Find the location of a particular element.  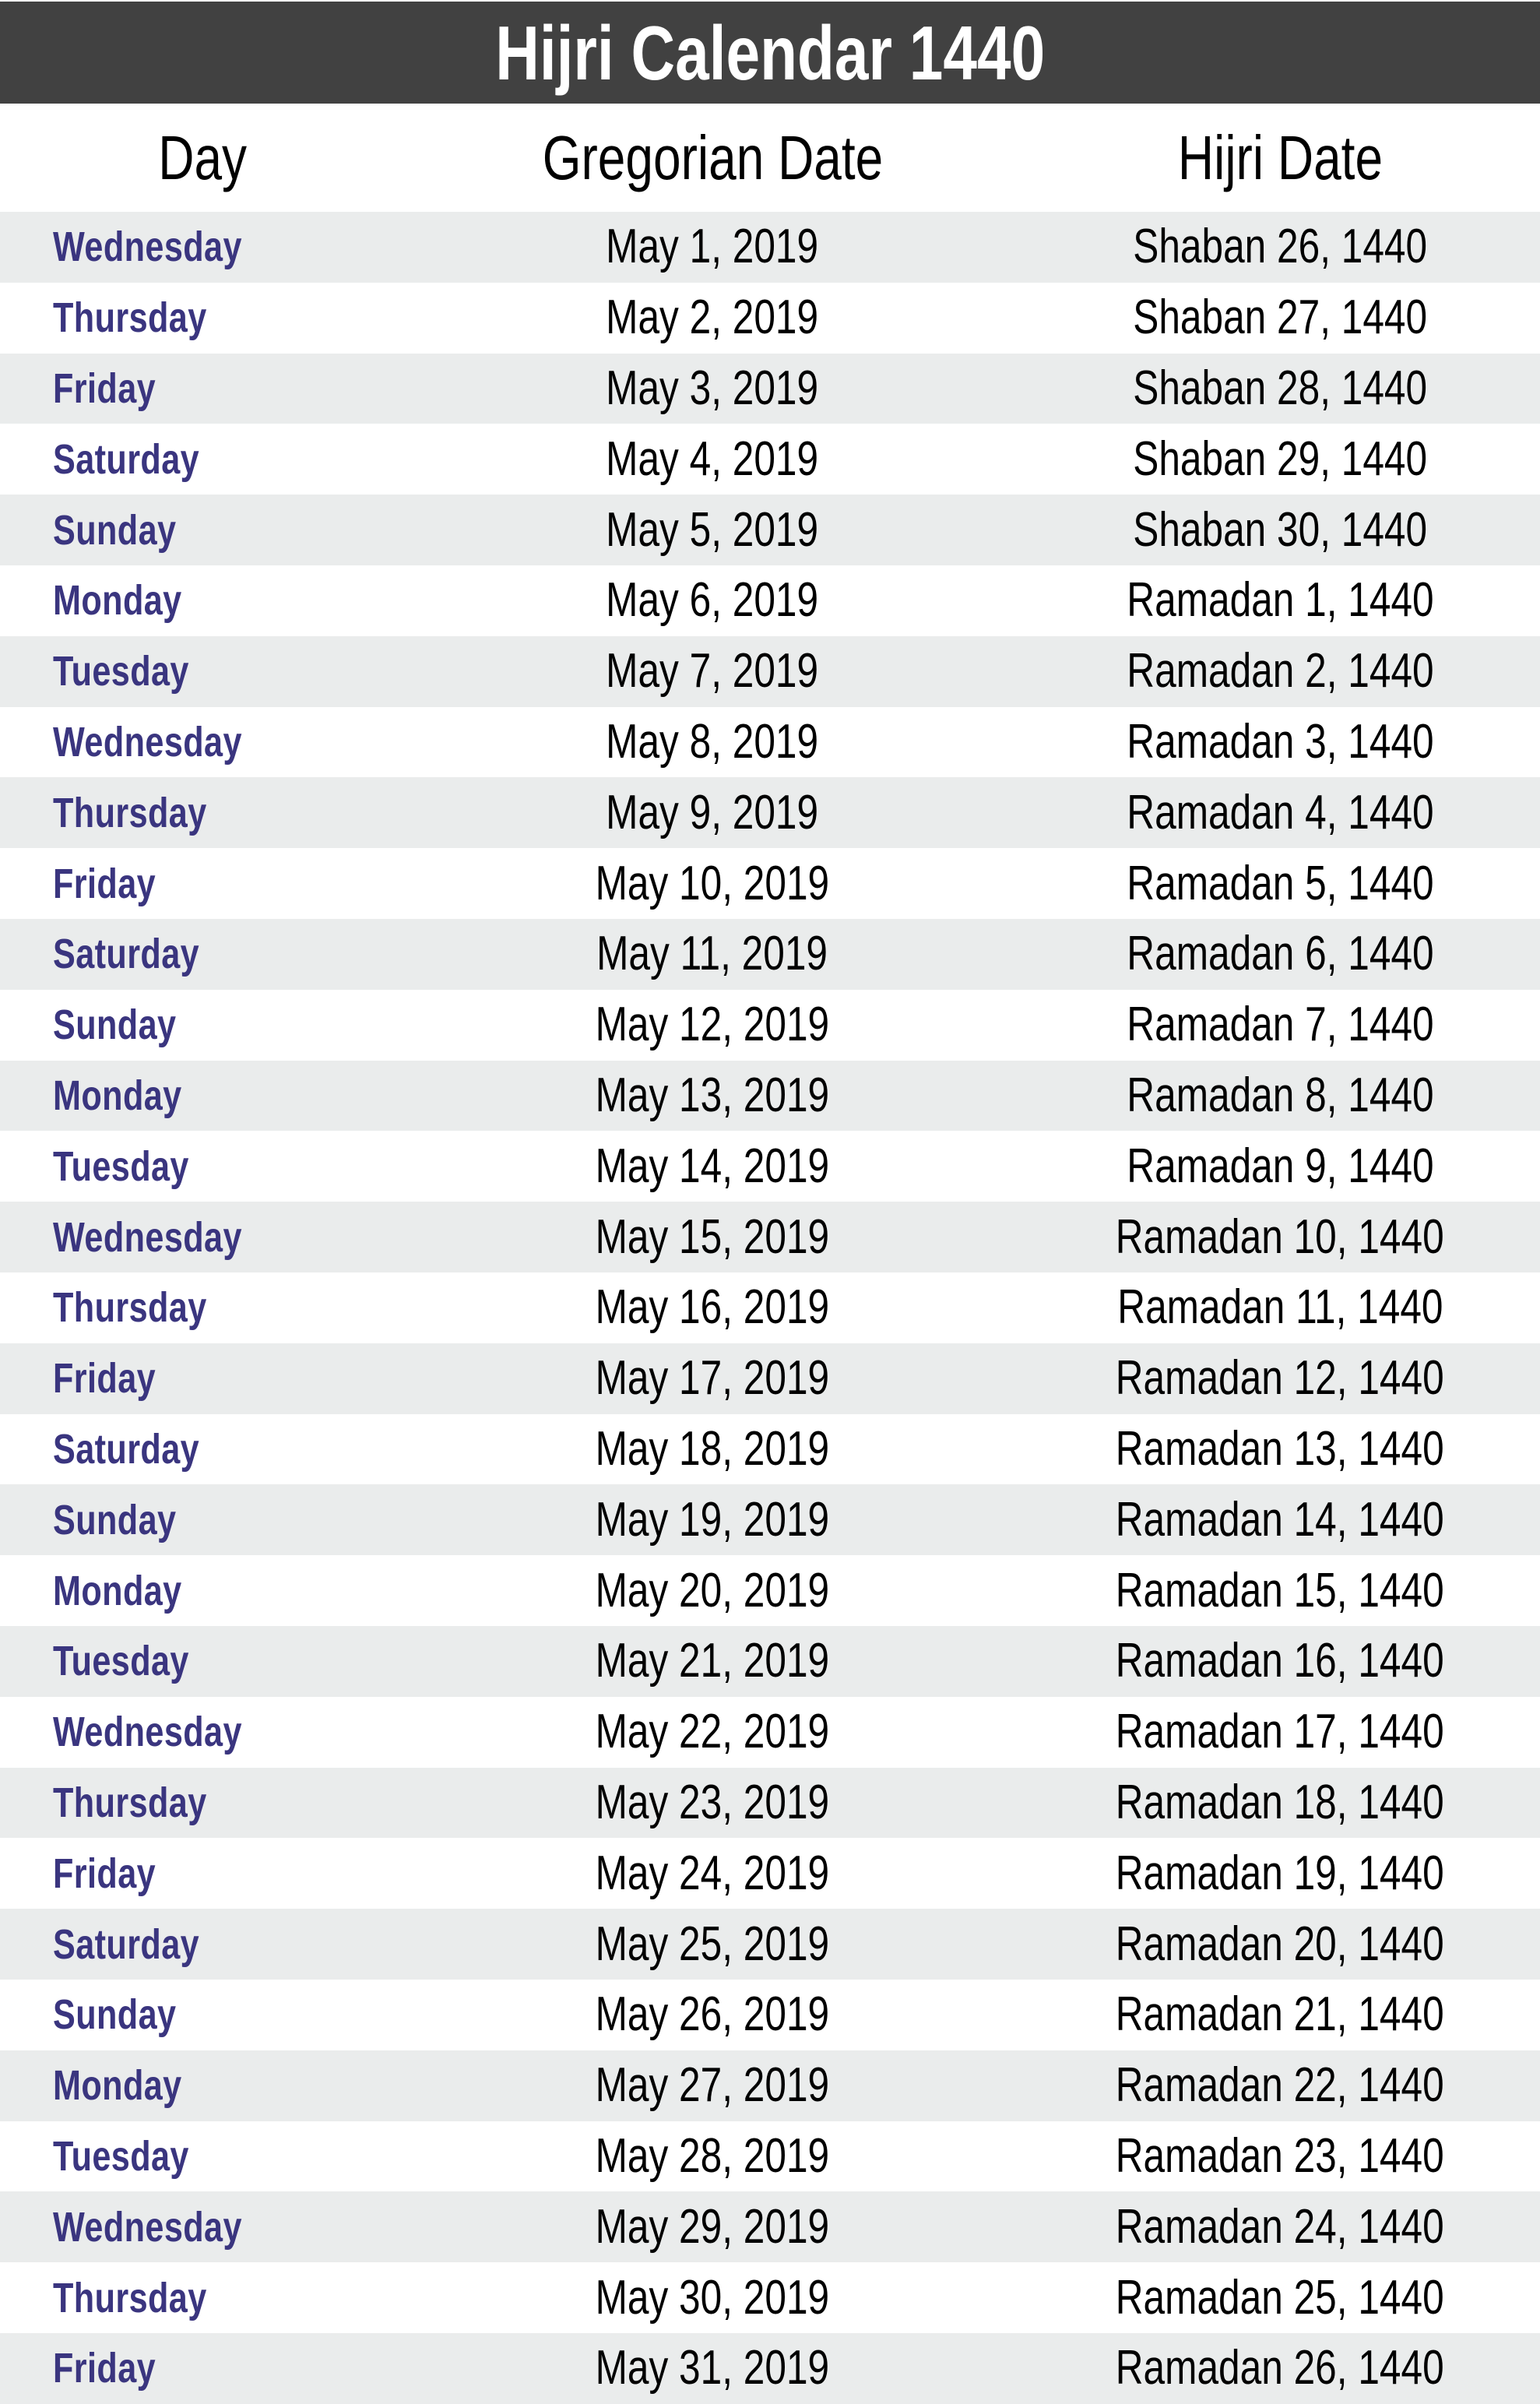

cell-hijri: Ramadan 14, 1440 is located at coordinates (1280, 1519).